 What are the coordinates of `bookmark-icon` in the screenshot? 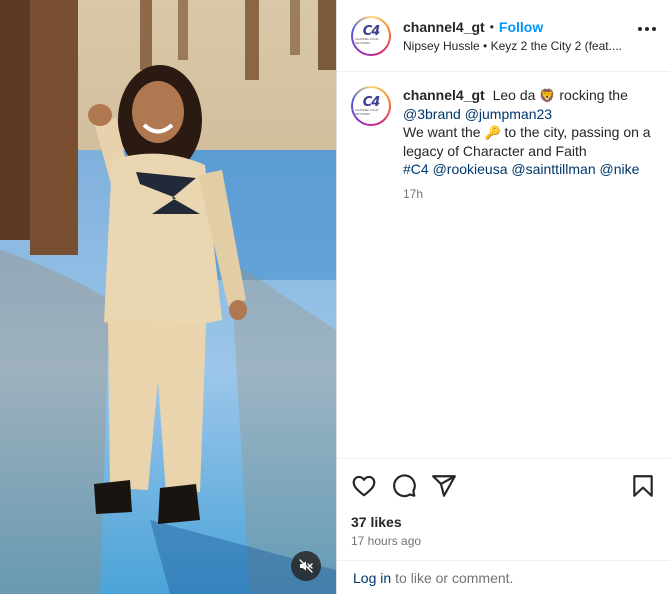 It's located at (643, 486).